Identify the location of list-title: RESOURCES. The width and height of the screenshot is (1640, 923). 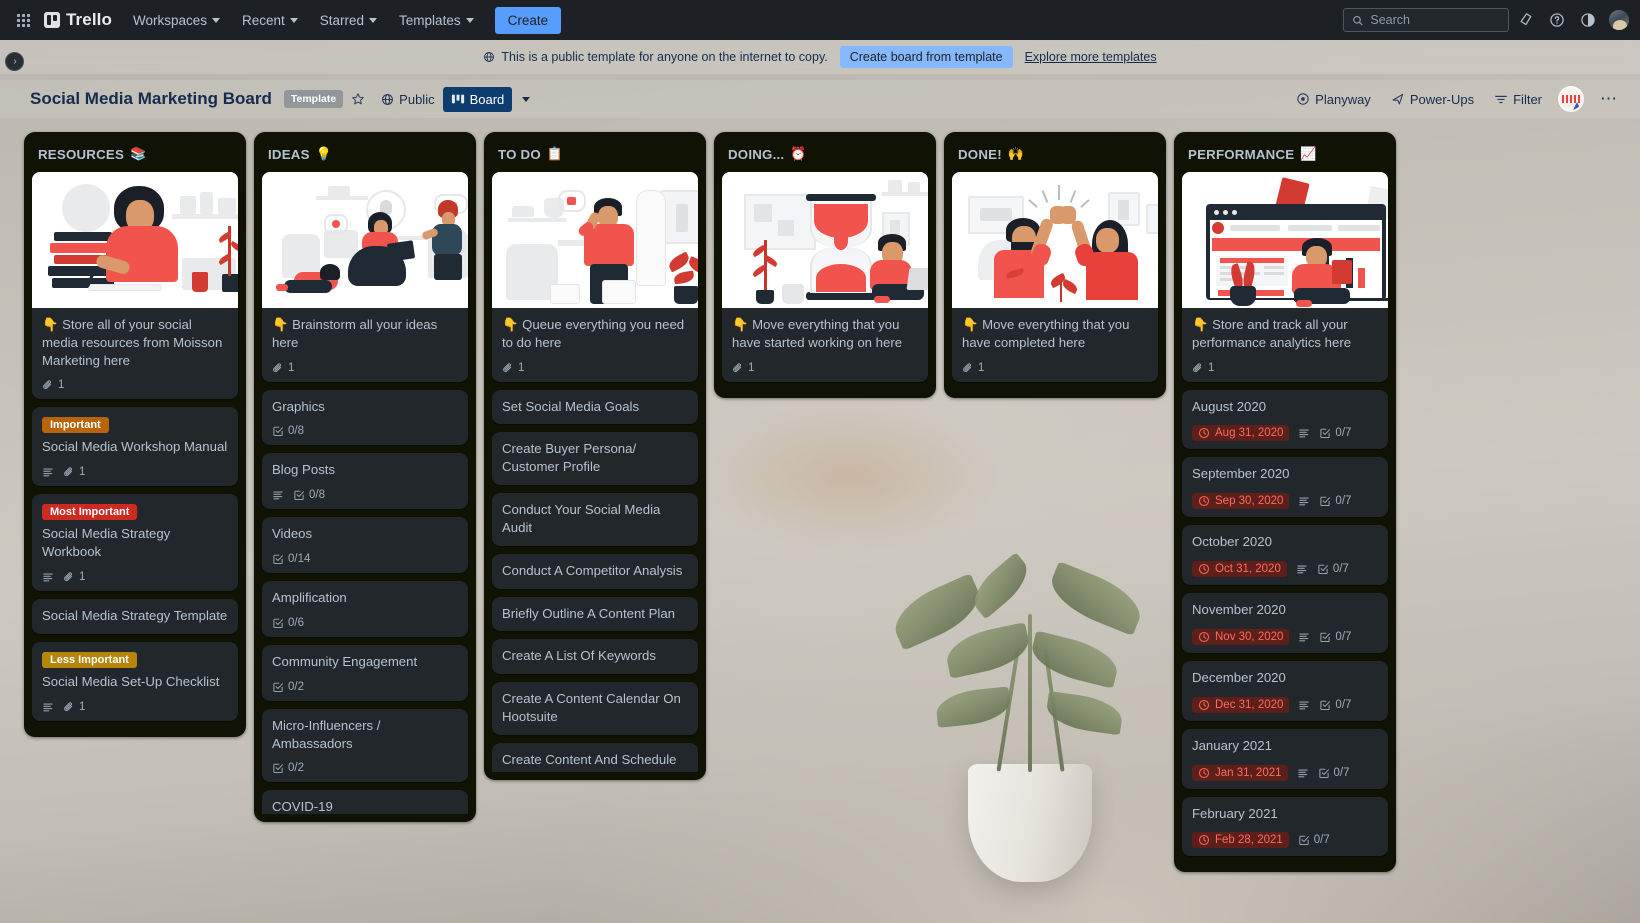
(81, 154).